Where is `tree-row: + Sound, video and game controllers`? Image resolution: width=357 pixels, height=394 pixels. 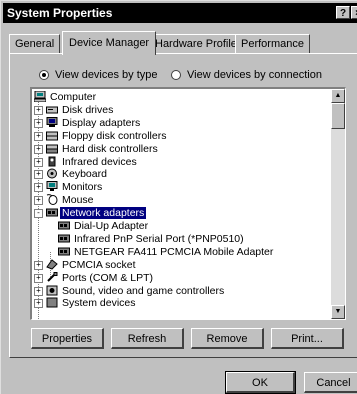
tree-row: + Sound, video and game controllers is located at coordinates (180, 291).